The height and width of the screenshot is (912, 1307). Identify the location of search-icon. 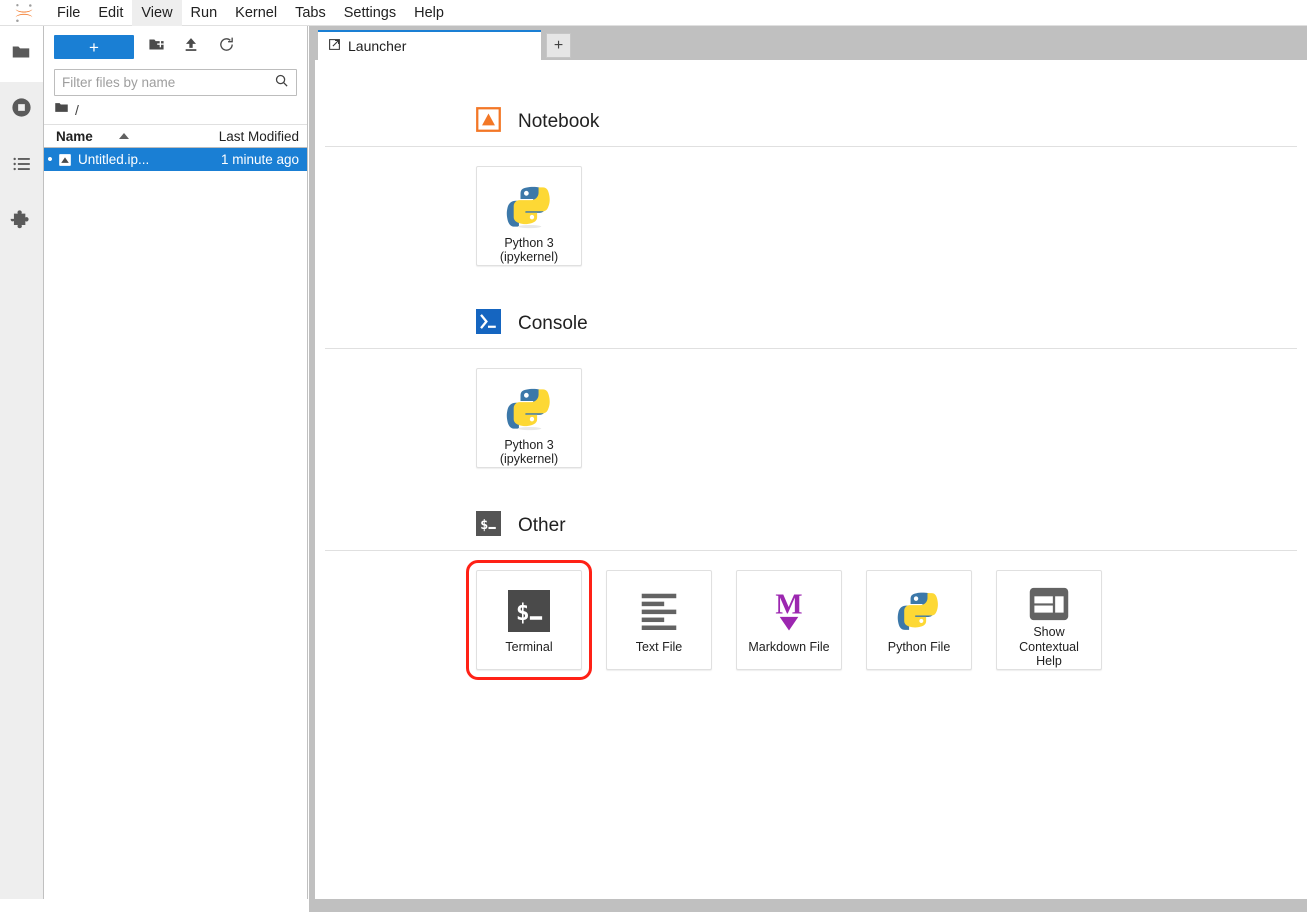
(281, 83).